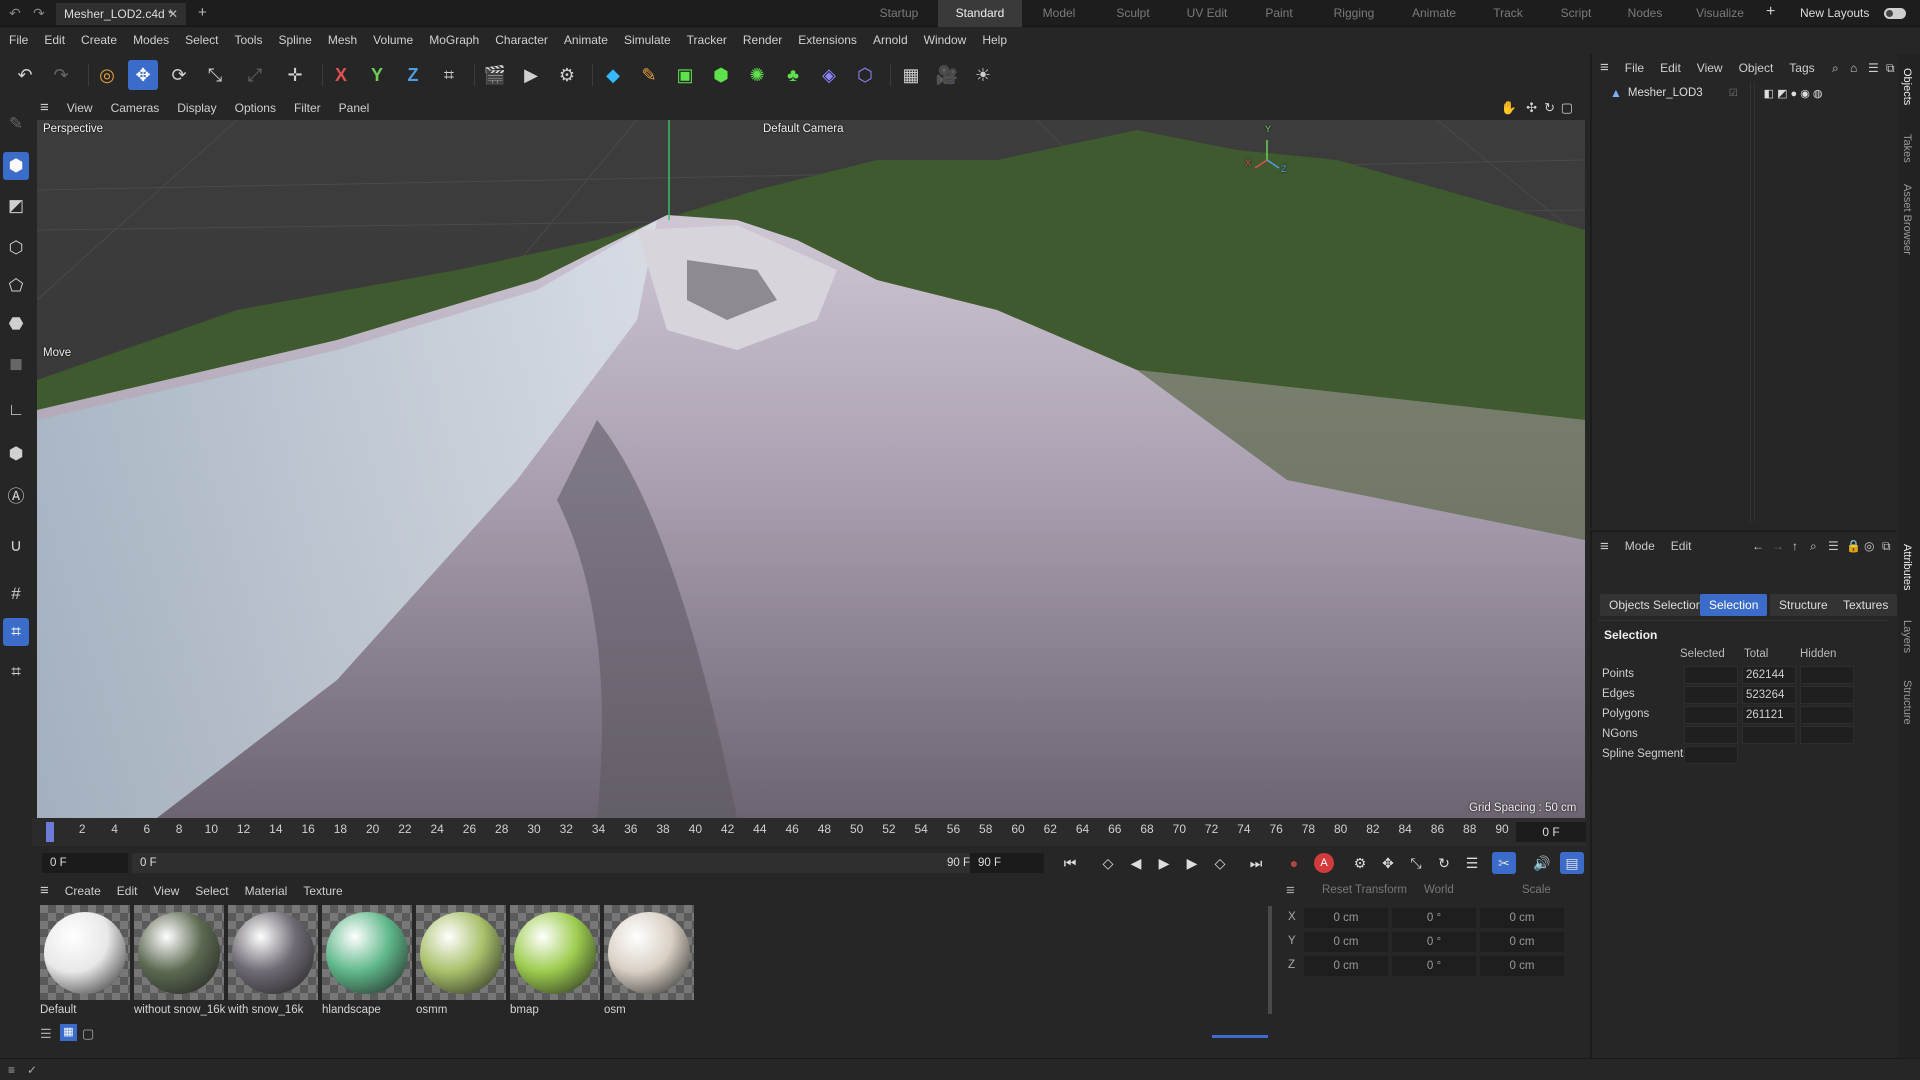 The height and width of the screenshot is (1080, 1920). What do you see at coordinates (367, 1010) in the screenshot?
I see `material-name: hlandscape` at bounding box center [367, 1010].